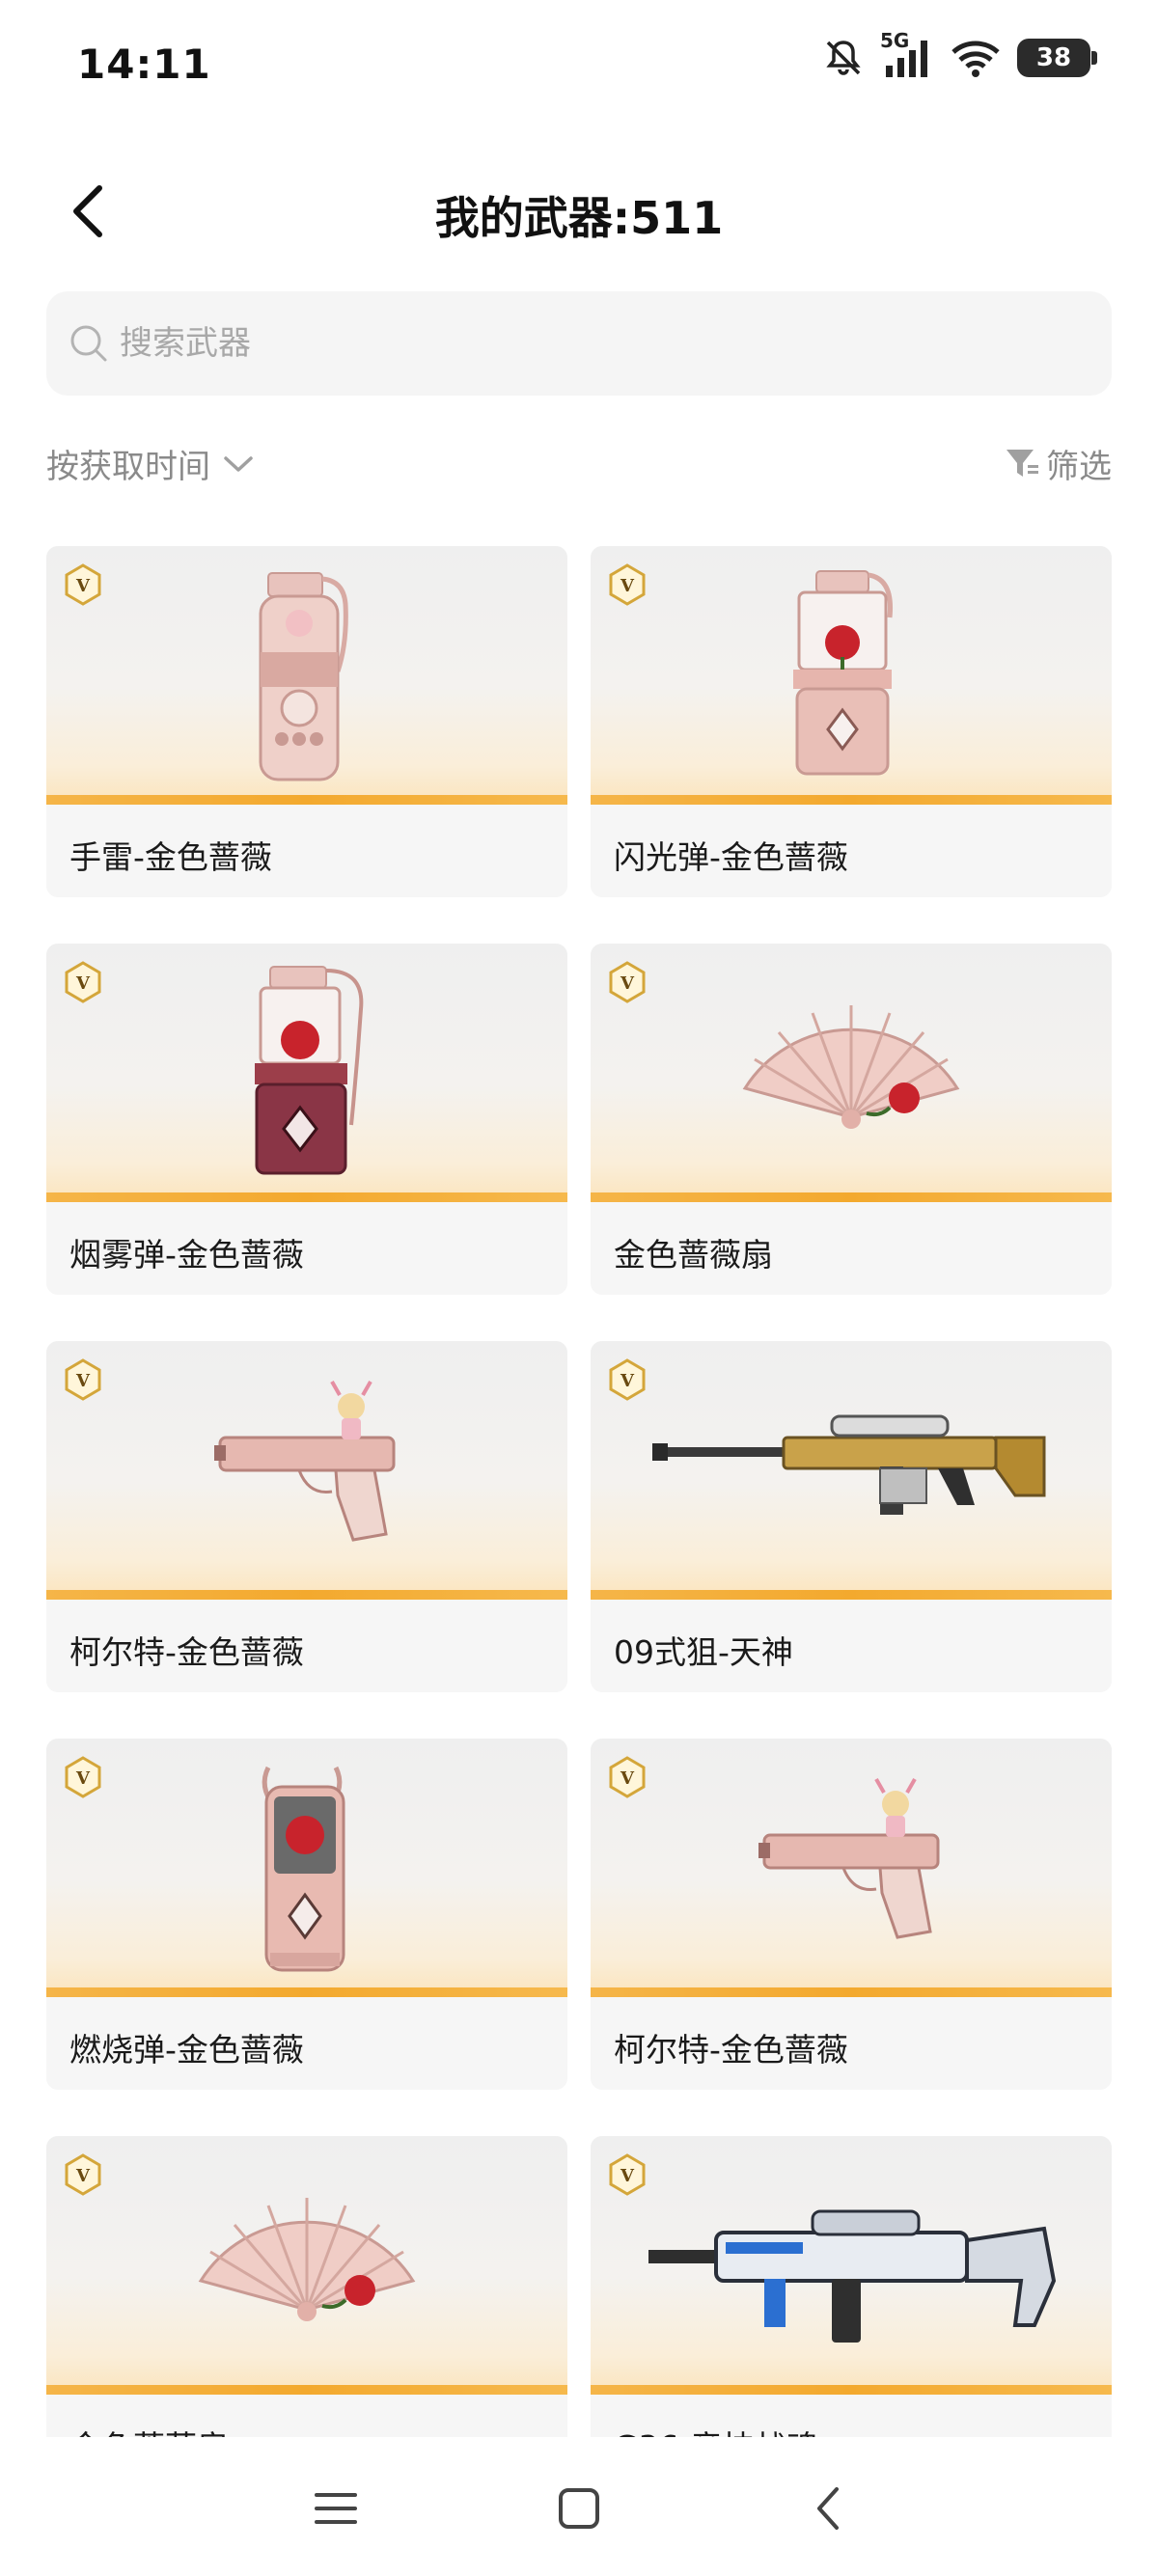 This screenshot has height=2576, width=1158. What do you see at coordinates (186, 2050) in the screenshot?
I see `weapon-name: 燃烧弹-金色蔷薇` at bounding box center [186, 2050].